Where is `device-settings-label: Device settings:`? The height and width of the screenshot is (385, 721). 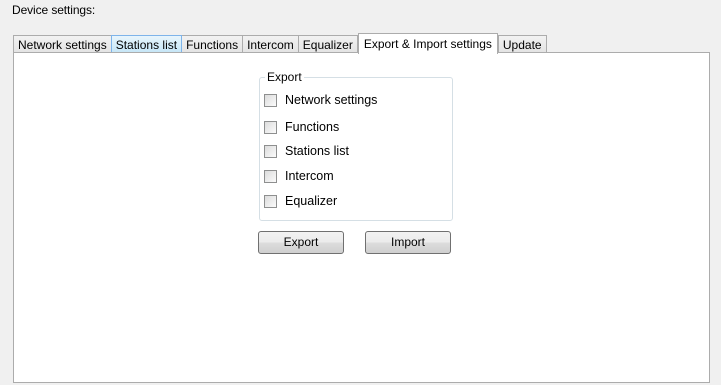
device-settings-label: Device settings: is located at coordinates (54, 10).